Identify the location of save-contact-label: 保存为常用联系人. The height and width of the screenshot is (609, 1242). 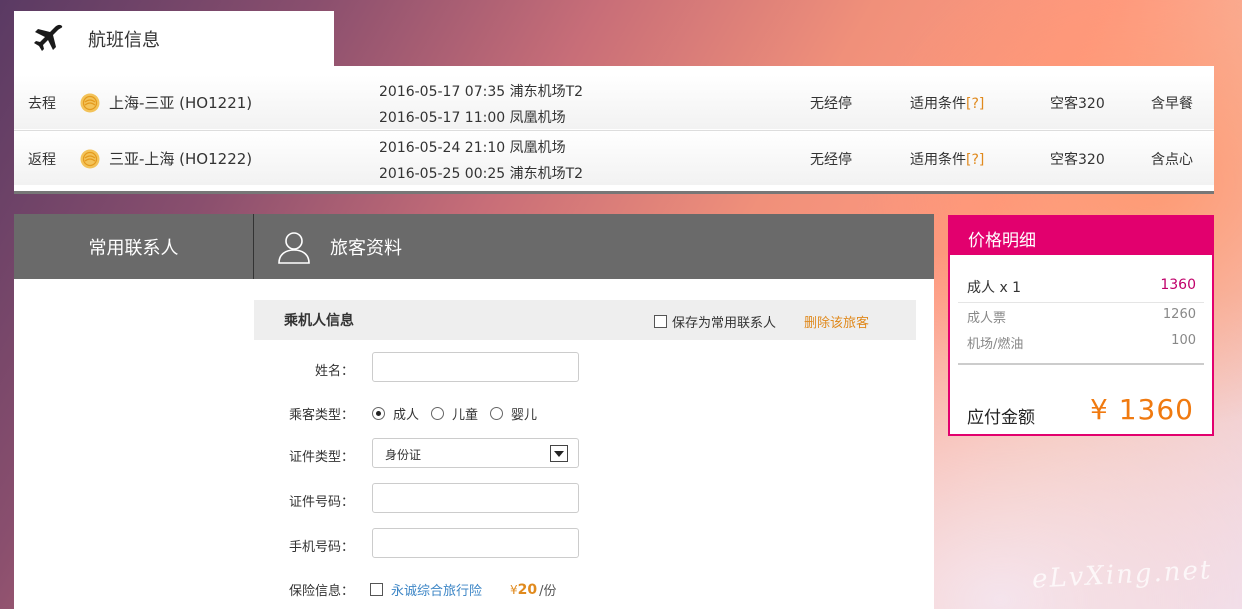
(724, 323).